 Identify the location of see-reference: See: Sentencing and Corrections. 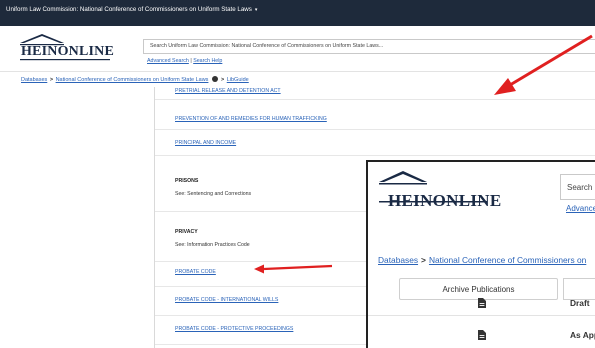
(213, 194).